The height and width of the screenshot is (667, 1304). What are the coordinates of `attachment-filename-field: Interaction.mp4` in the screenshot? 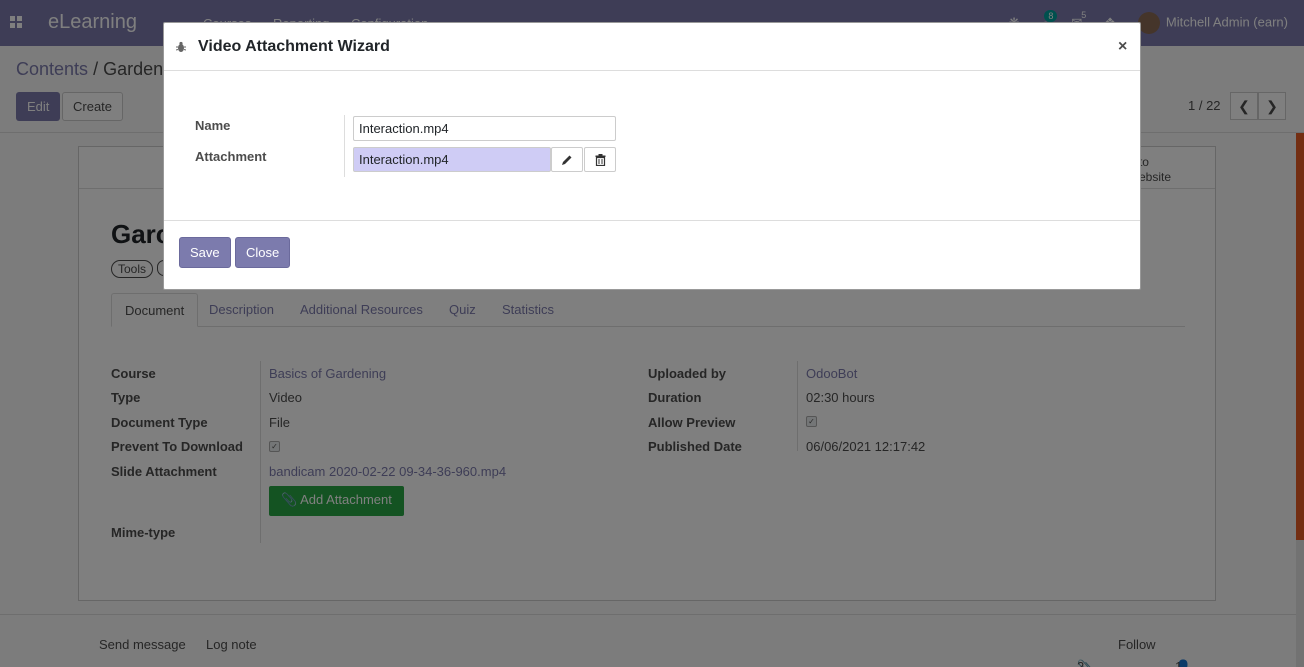 It's located at (452, 159).